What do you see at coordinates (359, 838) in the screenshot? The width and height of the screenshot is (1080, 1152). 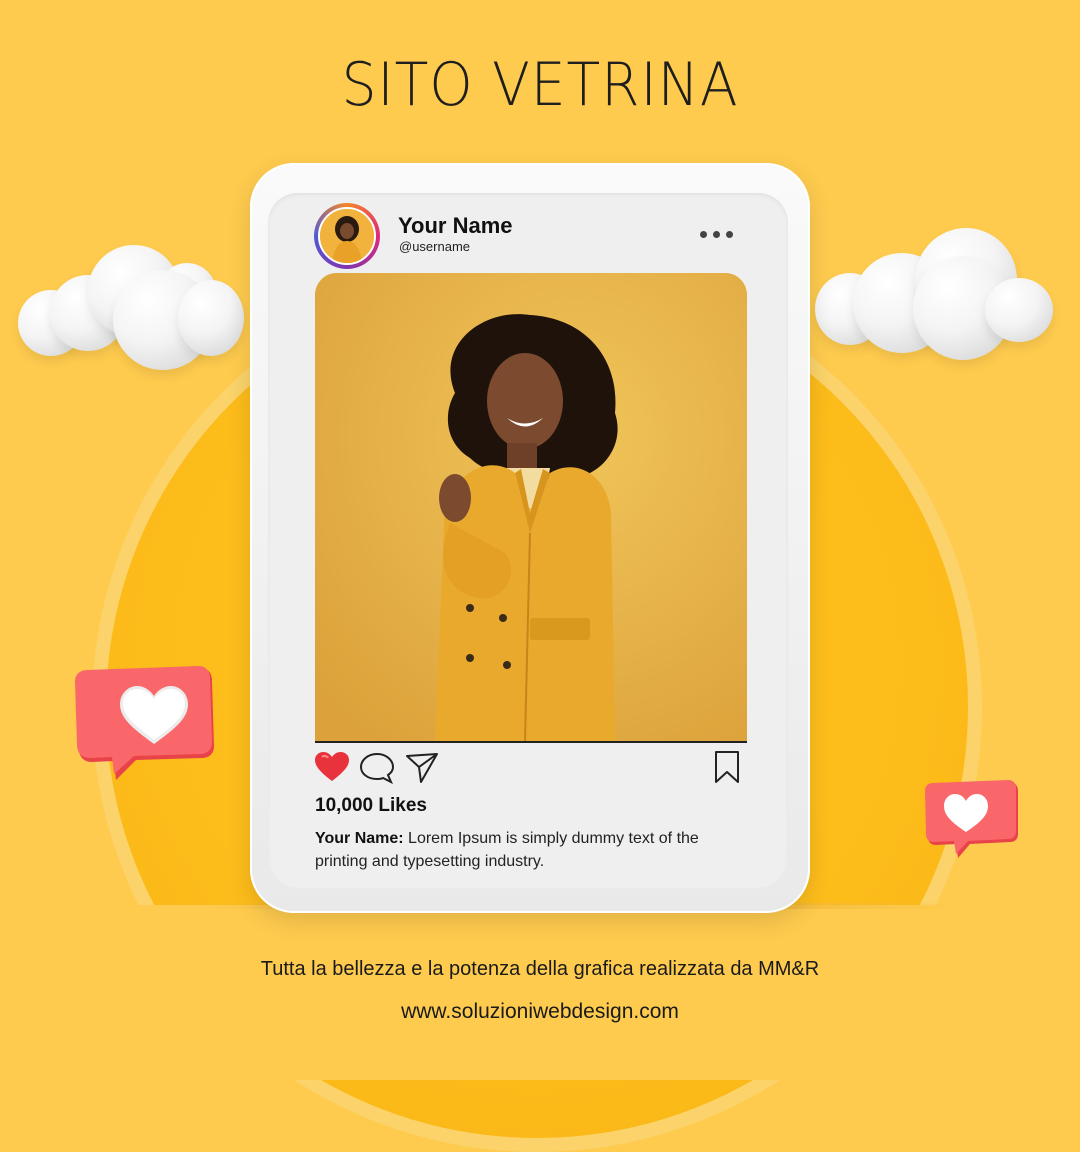 I see `caption-author: Your Name:` at bounding box center [359, 838].